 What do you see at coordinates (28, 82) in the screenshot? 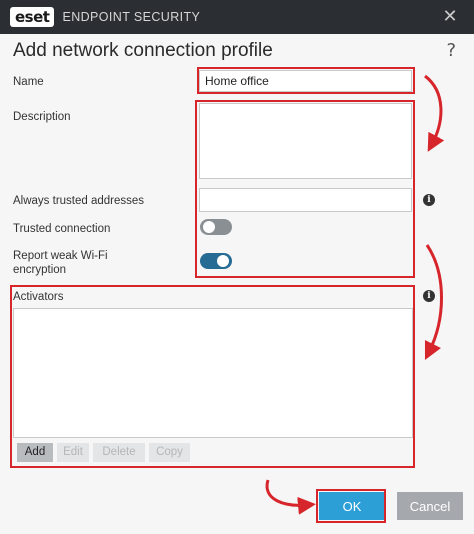
I see `name-label: Name` at bounding box center [28, 82].